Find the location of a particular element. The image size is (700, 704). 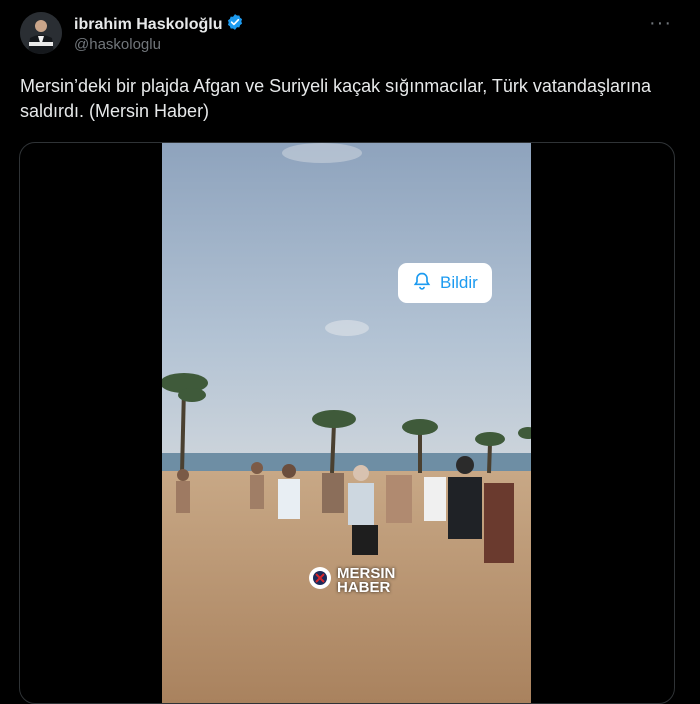

avatar is located at coordinates (41, 33).